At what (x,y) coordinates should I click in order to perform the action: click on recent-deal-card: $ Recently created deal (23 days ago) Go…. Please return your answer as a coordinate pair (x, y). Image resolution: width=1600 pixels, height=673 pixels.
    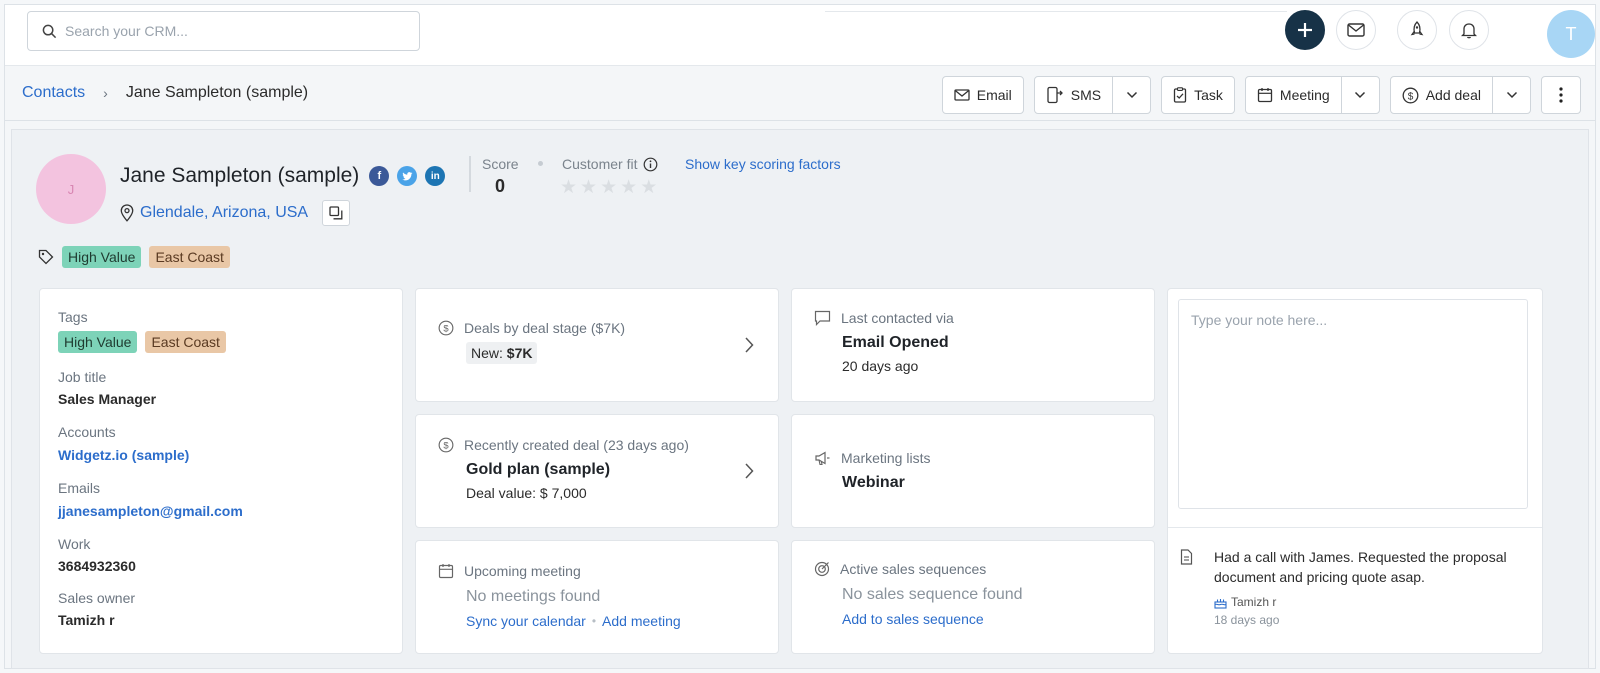
    Looking at the image, I should click on (597, 471).